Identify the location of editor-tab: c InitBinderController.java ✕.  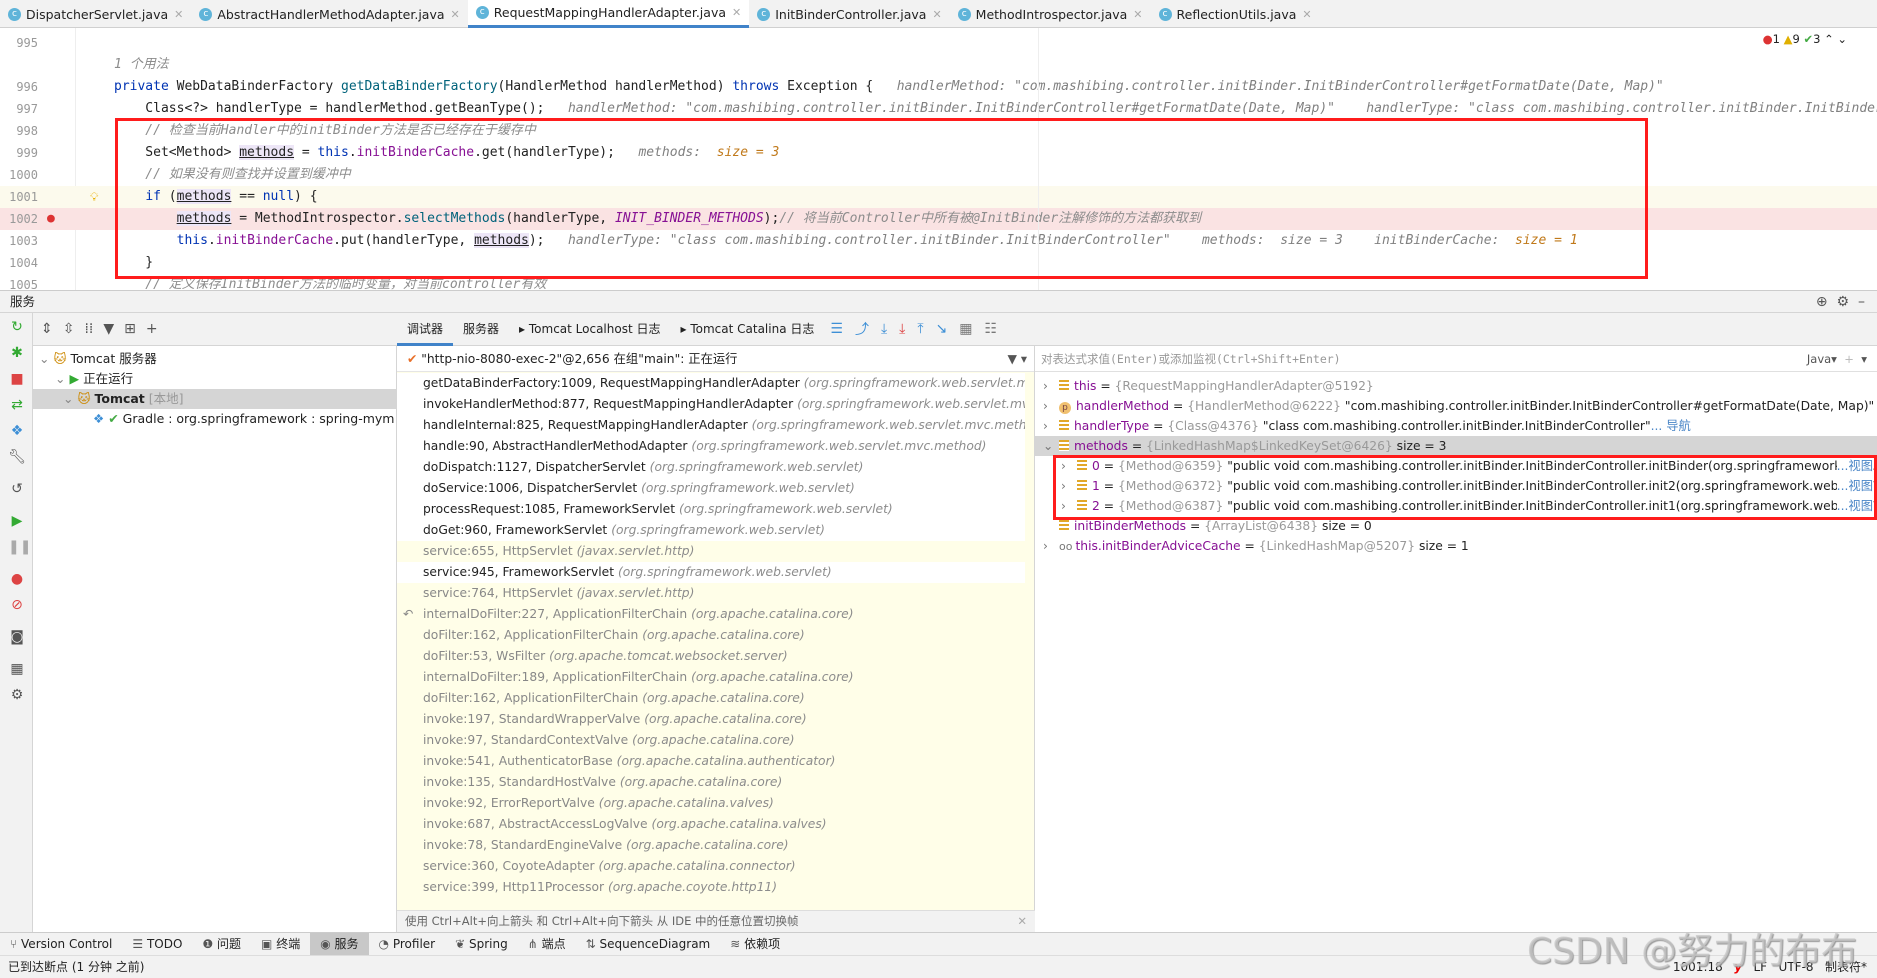
(849, 14).